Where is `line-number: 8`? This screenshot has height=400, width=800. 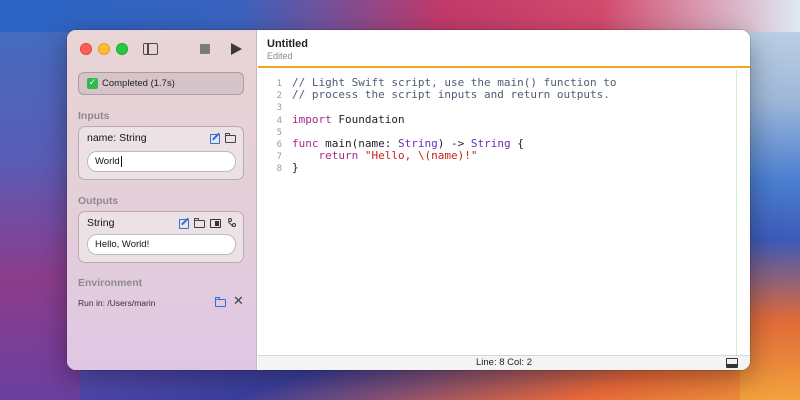
line-number: 8 is located at coordinates (279, 169).